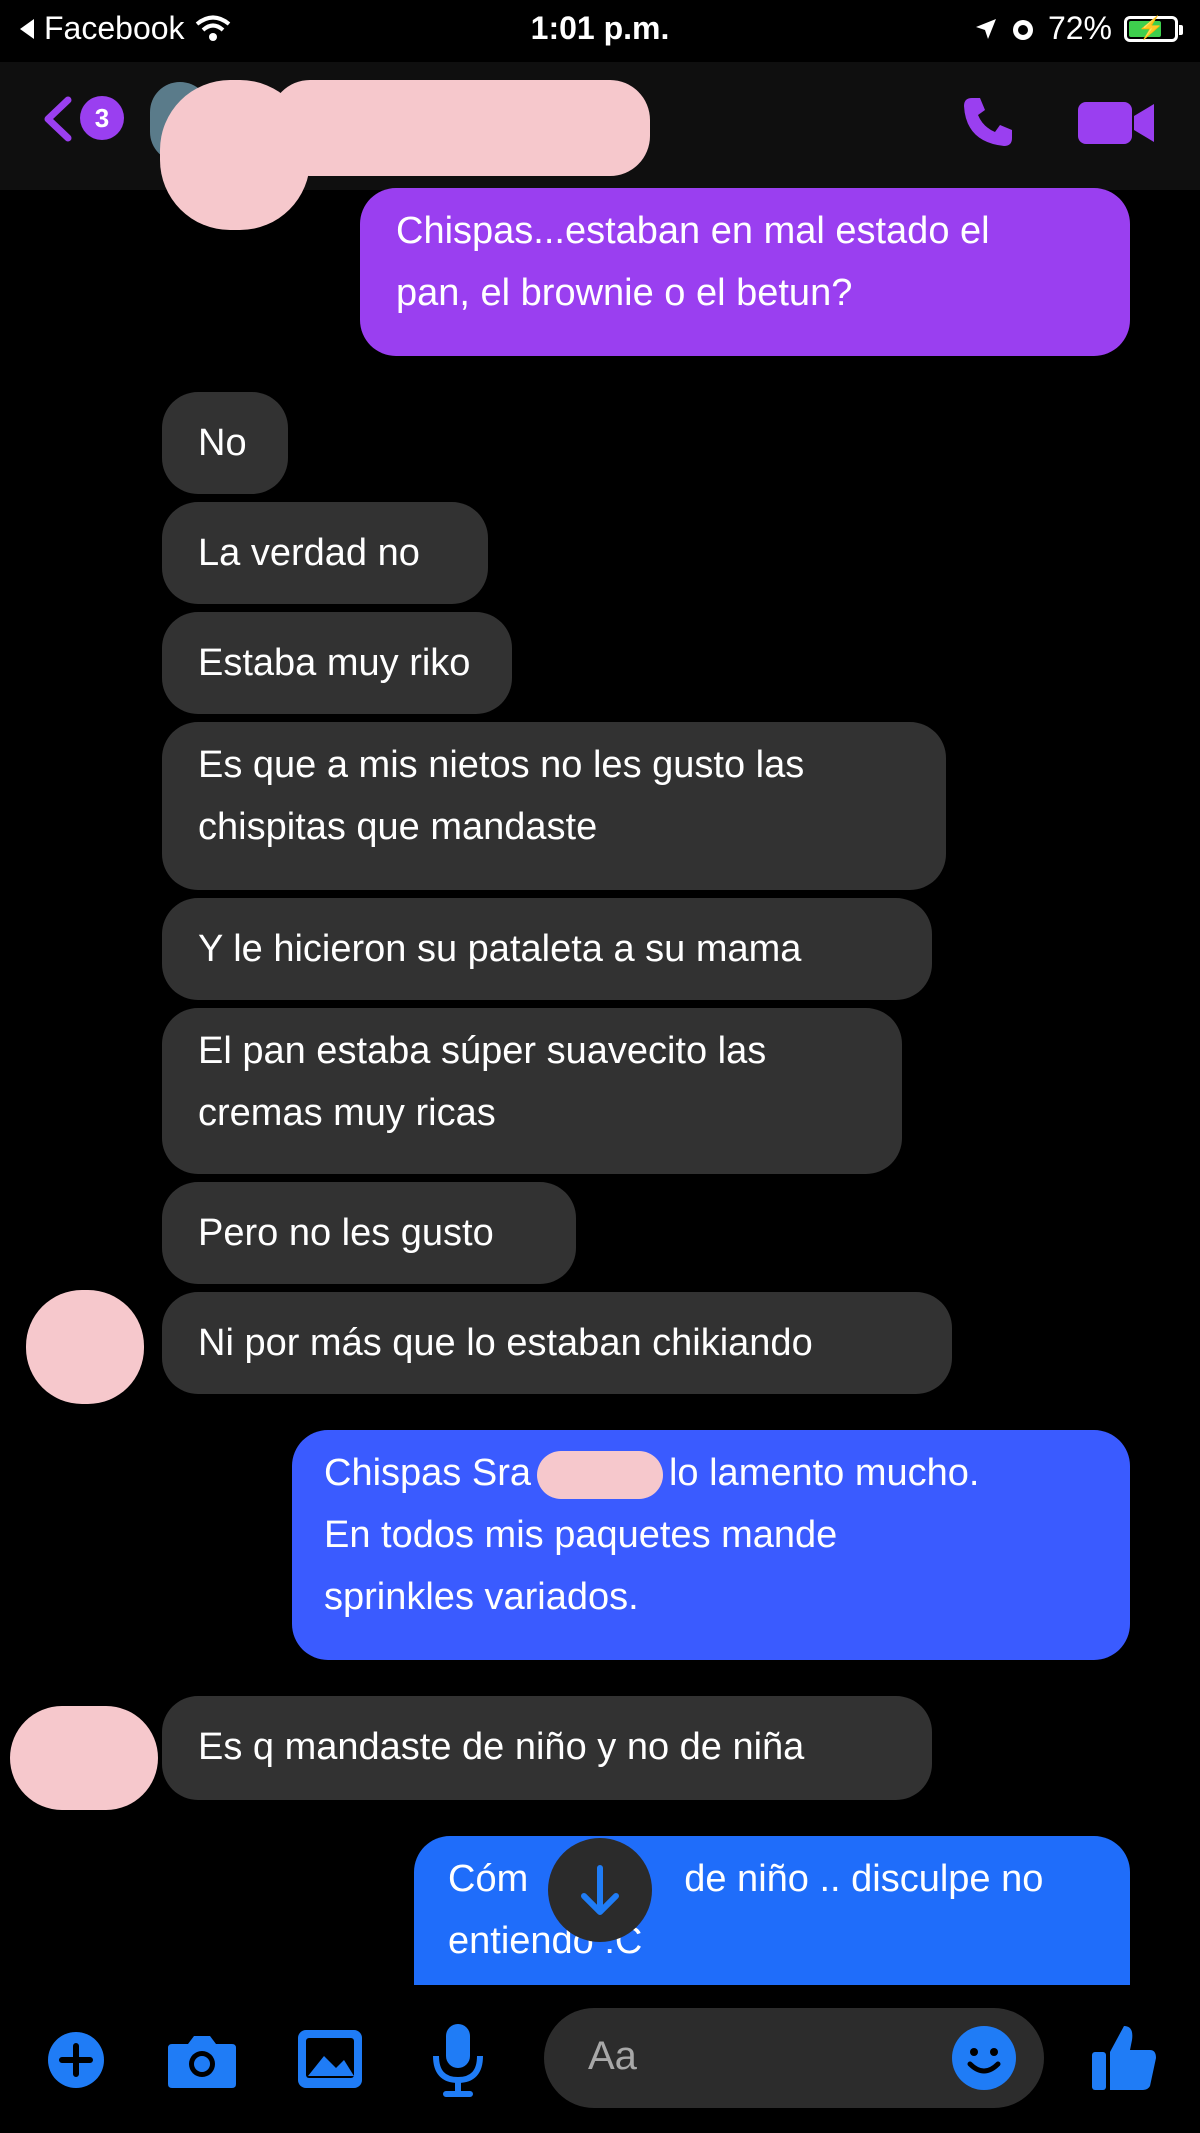 This screenshot has height=2133, width=1200. Describe the element at coordinates (347, 1113) in the screenshot. I see `message-text: cremas muy ricas` at that location.